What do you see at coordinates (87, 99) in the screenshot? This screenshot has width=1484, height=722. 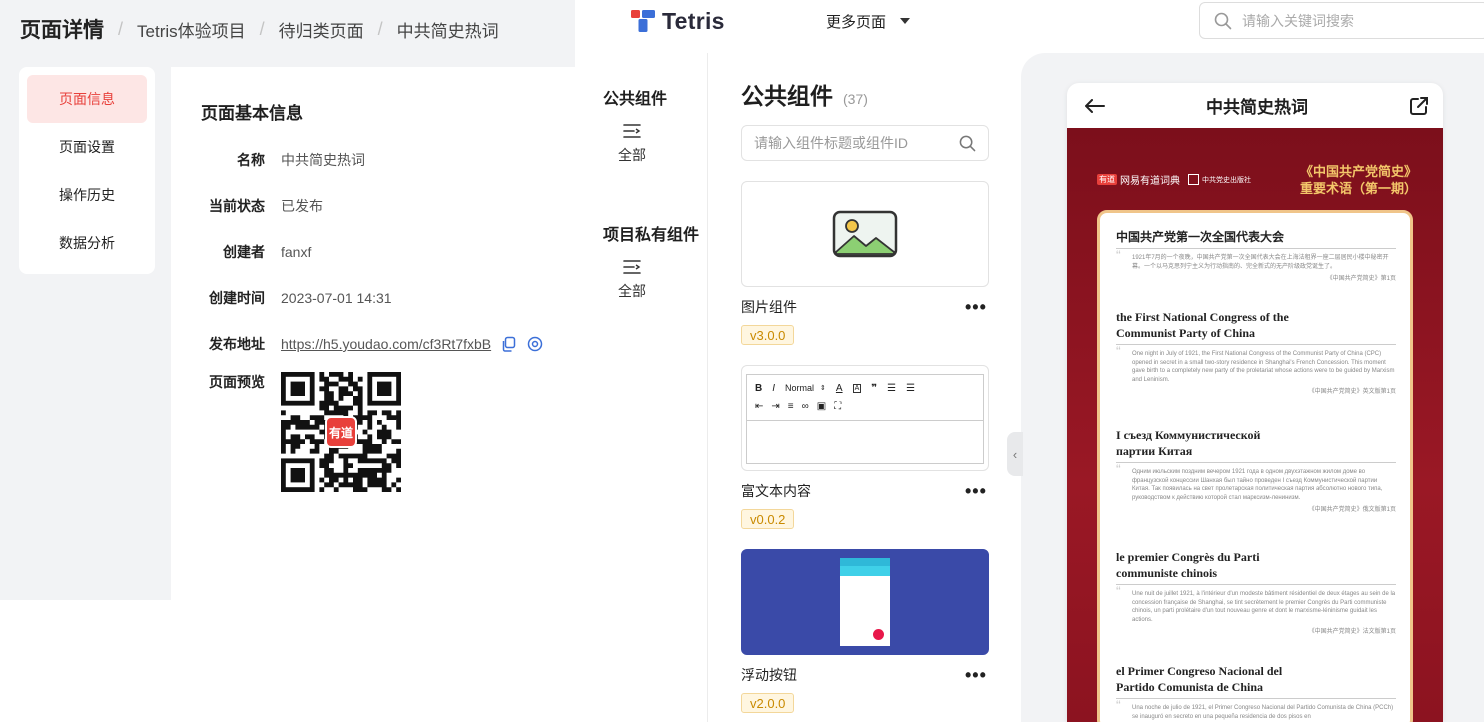 I see `menu-item-page-info: 页面信息` at bounding box center [87, 99].